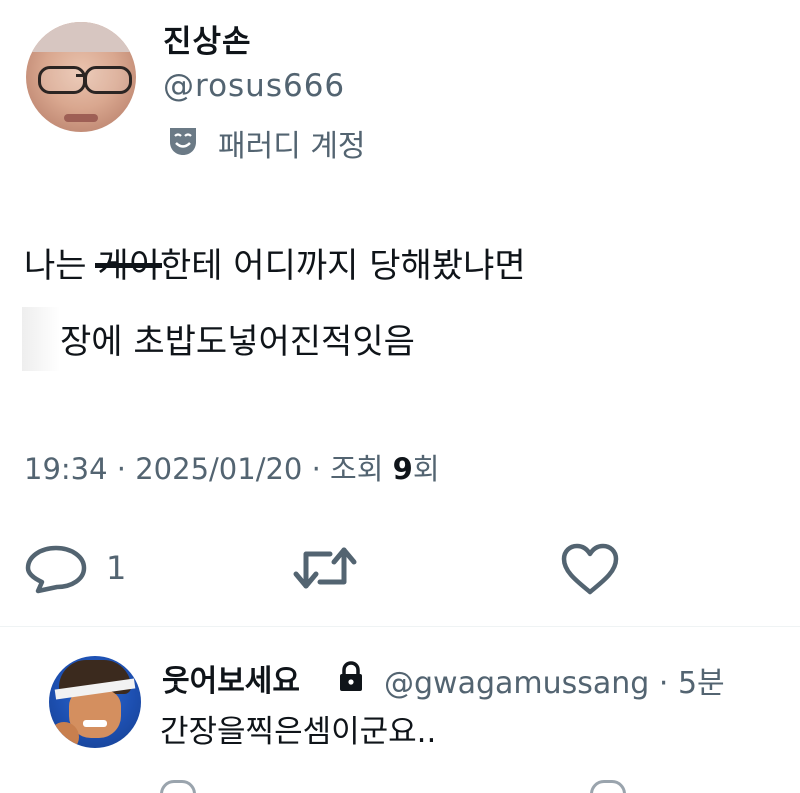 Image resolution: width=800 pixels, height=793 pixels. Describe the element at coordinates (116, 568) in the screenshot. I see `reply-count: 1` at that location.